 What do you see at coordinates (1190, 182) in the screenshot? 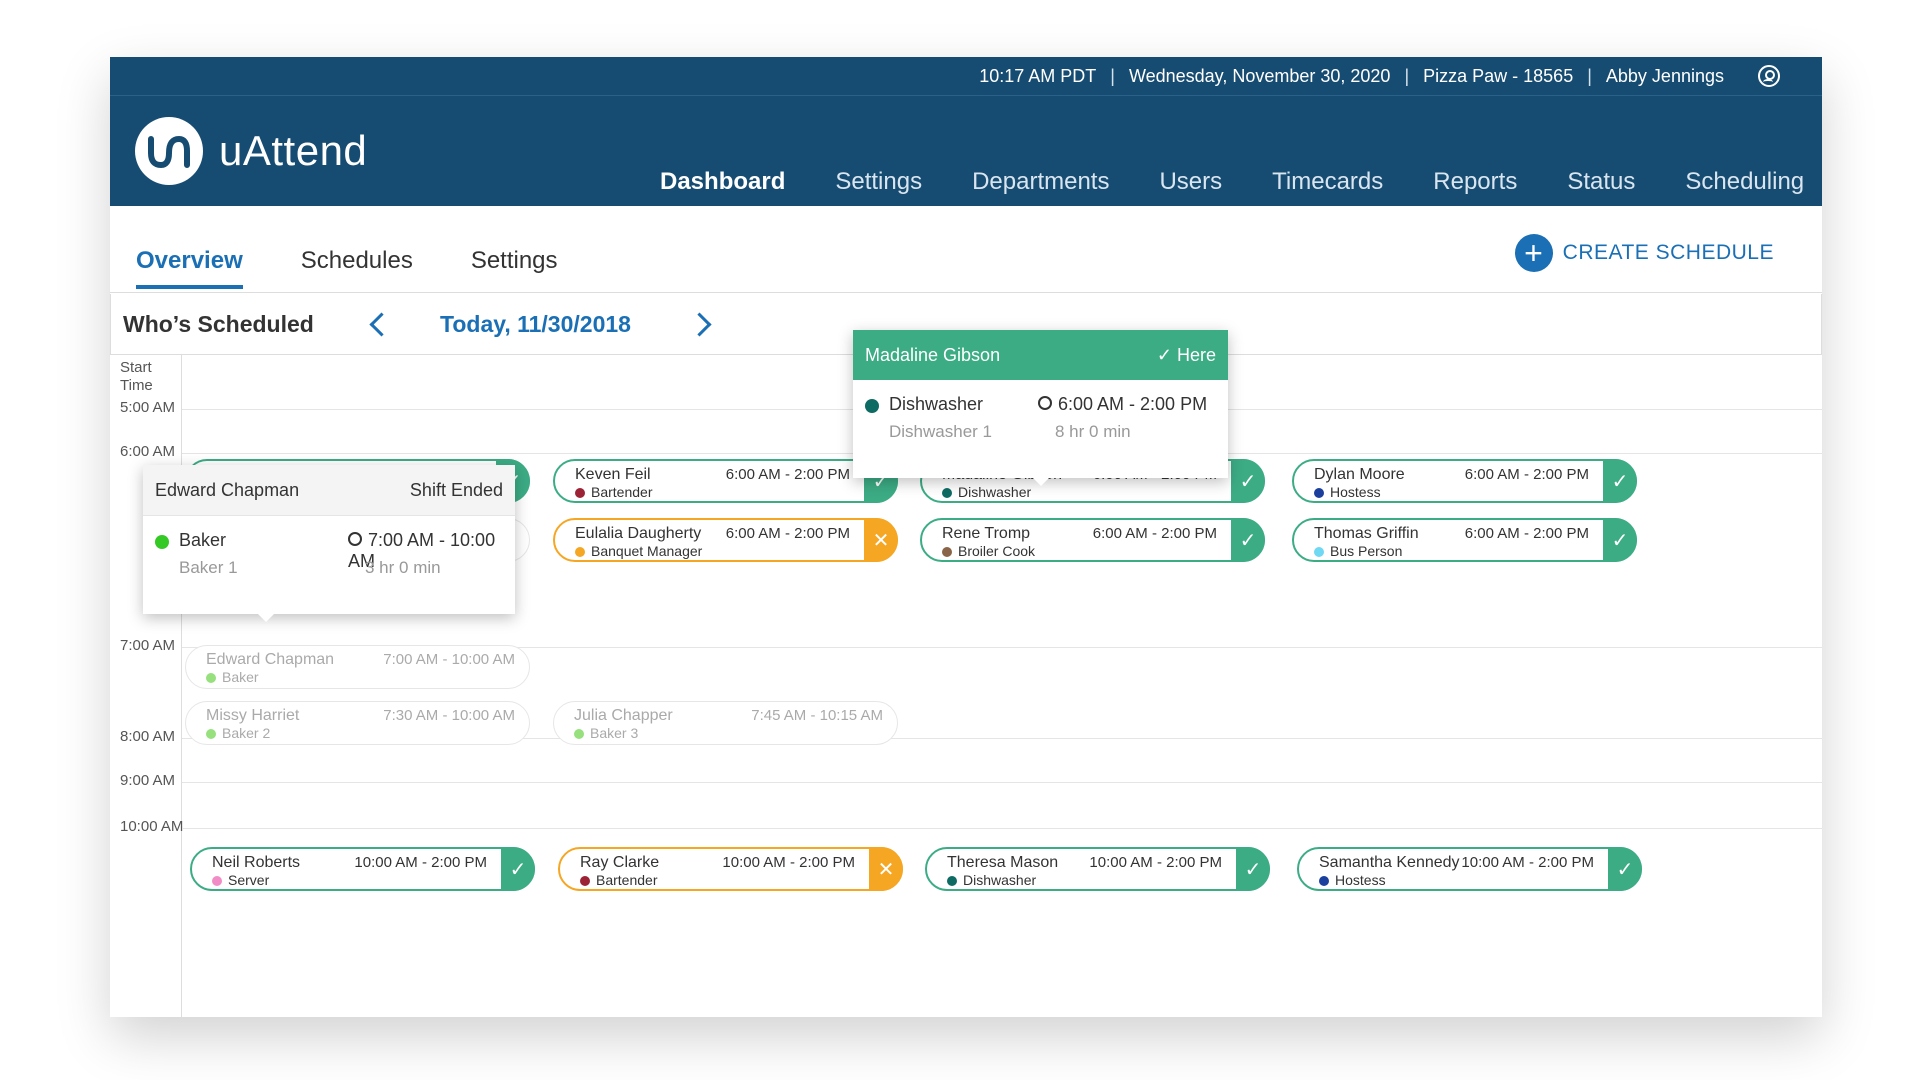
I see `nav-item-users: Users` at bounding box center [1190, 182].